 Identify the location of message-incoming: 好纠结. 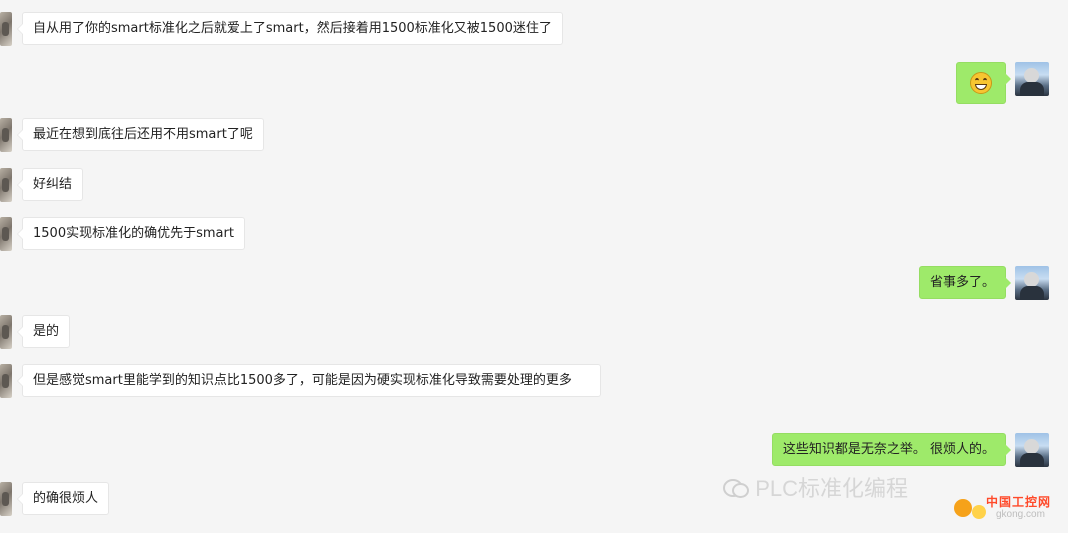
(42, 185).